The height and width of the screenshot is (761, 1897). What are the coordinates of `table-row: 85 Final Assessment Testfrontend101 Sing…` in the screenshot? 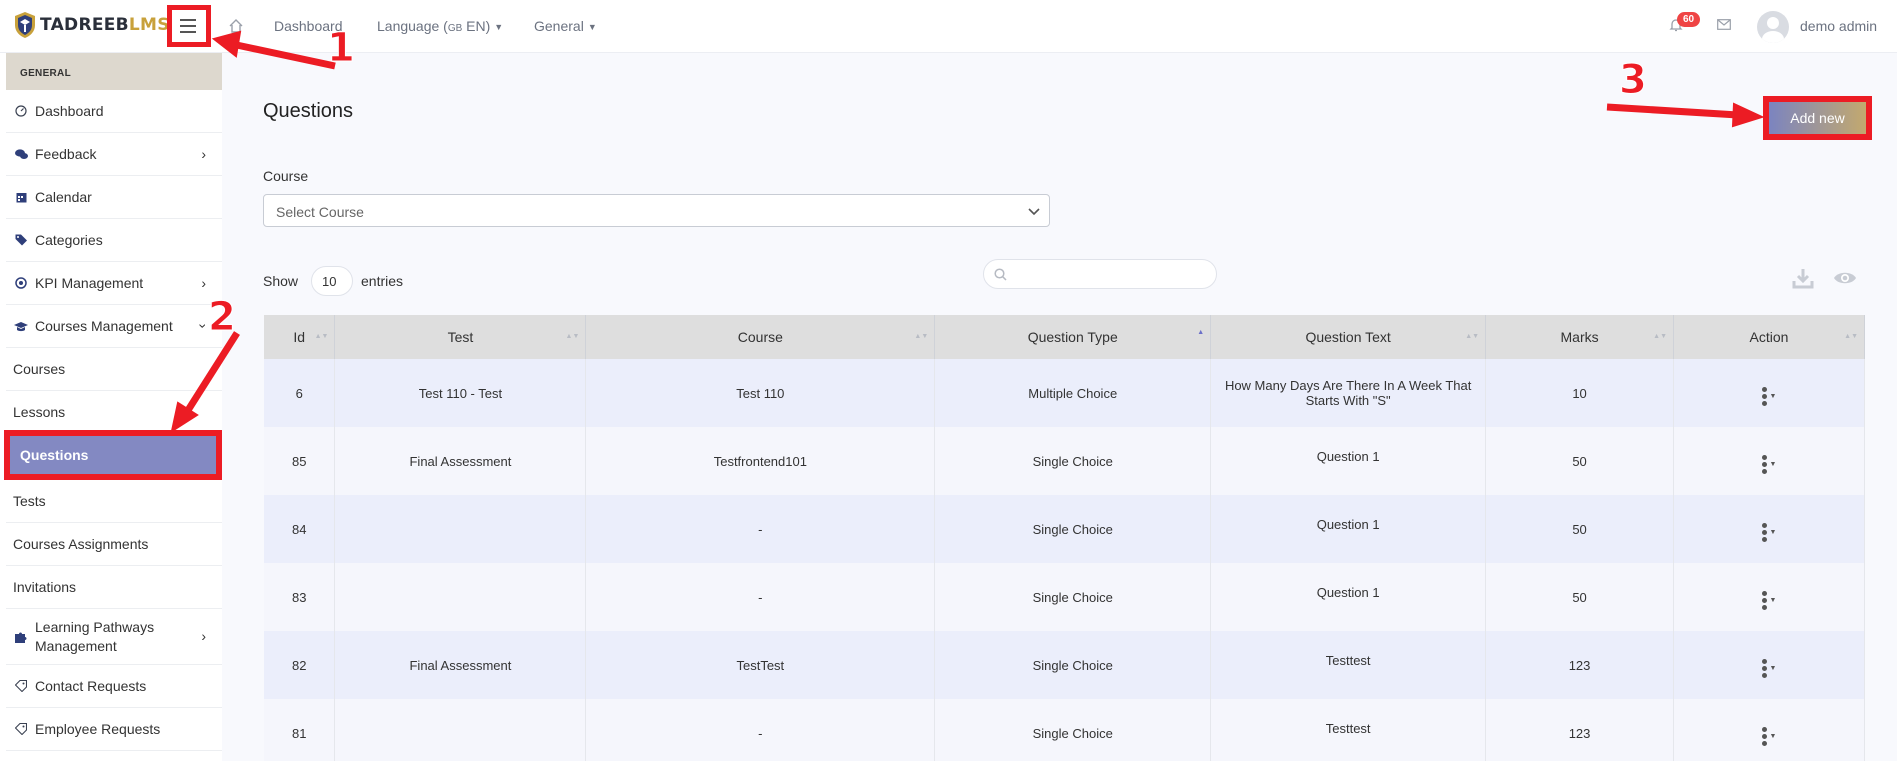 It's located at (1064, 461).